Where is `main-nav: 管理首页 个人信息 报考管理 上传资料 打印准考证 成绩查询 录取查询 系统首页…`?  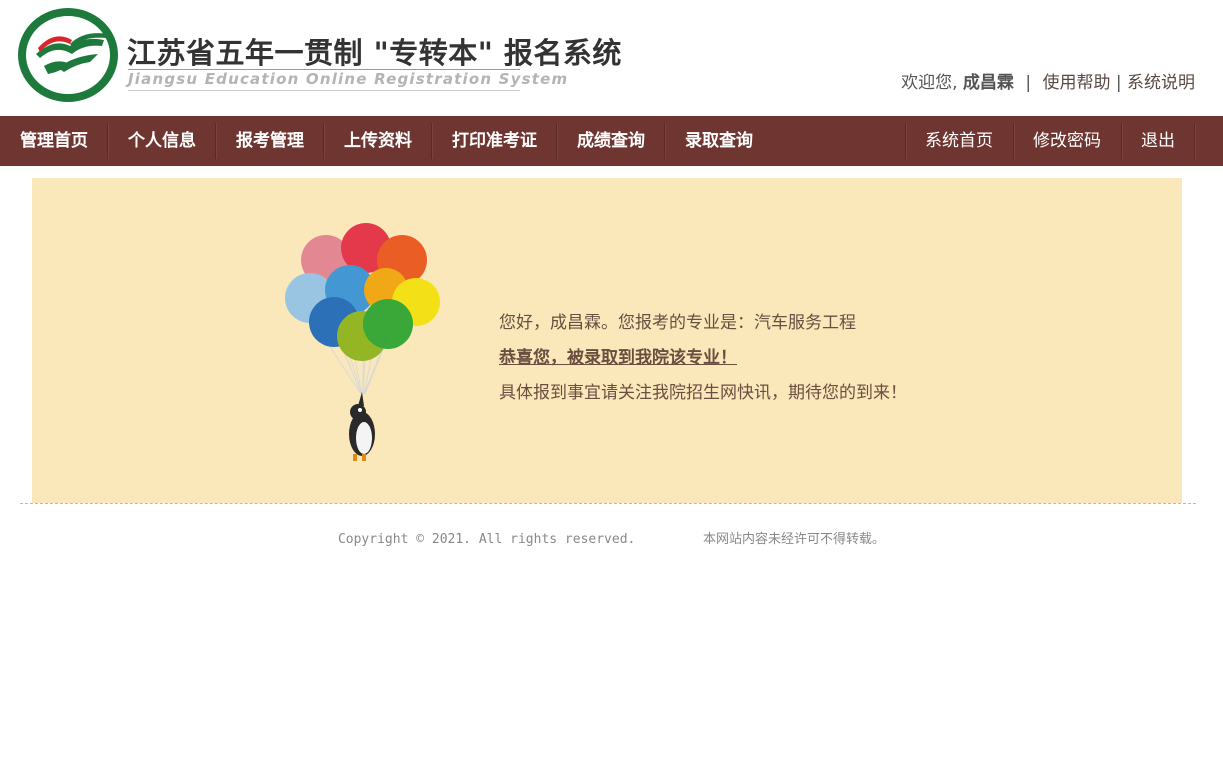 main-nav: 管理首页 个人信息 报考管理 上传资料 打印准考证 成绩查询 录取查询 系统首页… is located at coordinates (611, 141).